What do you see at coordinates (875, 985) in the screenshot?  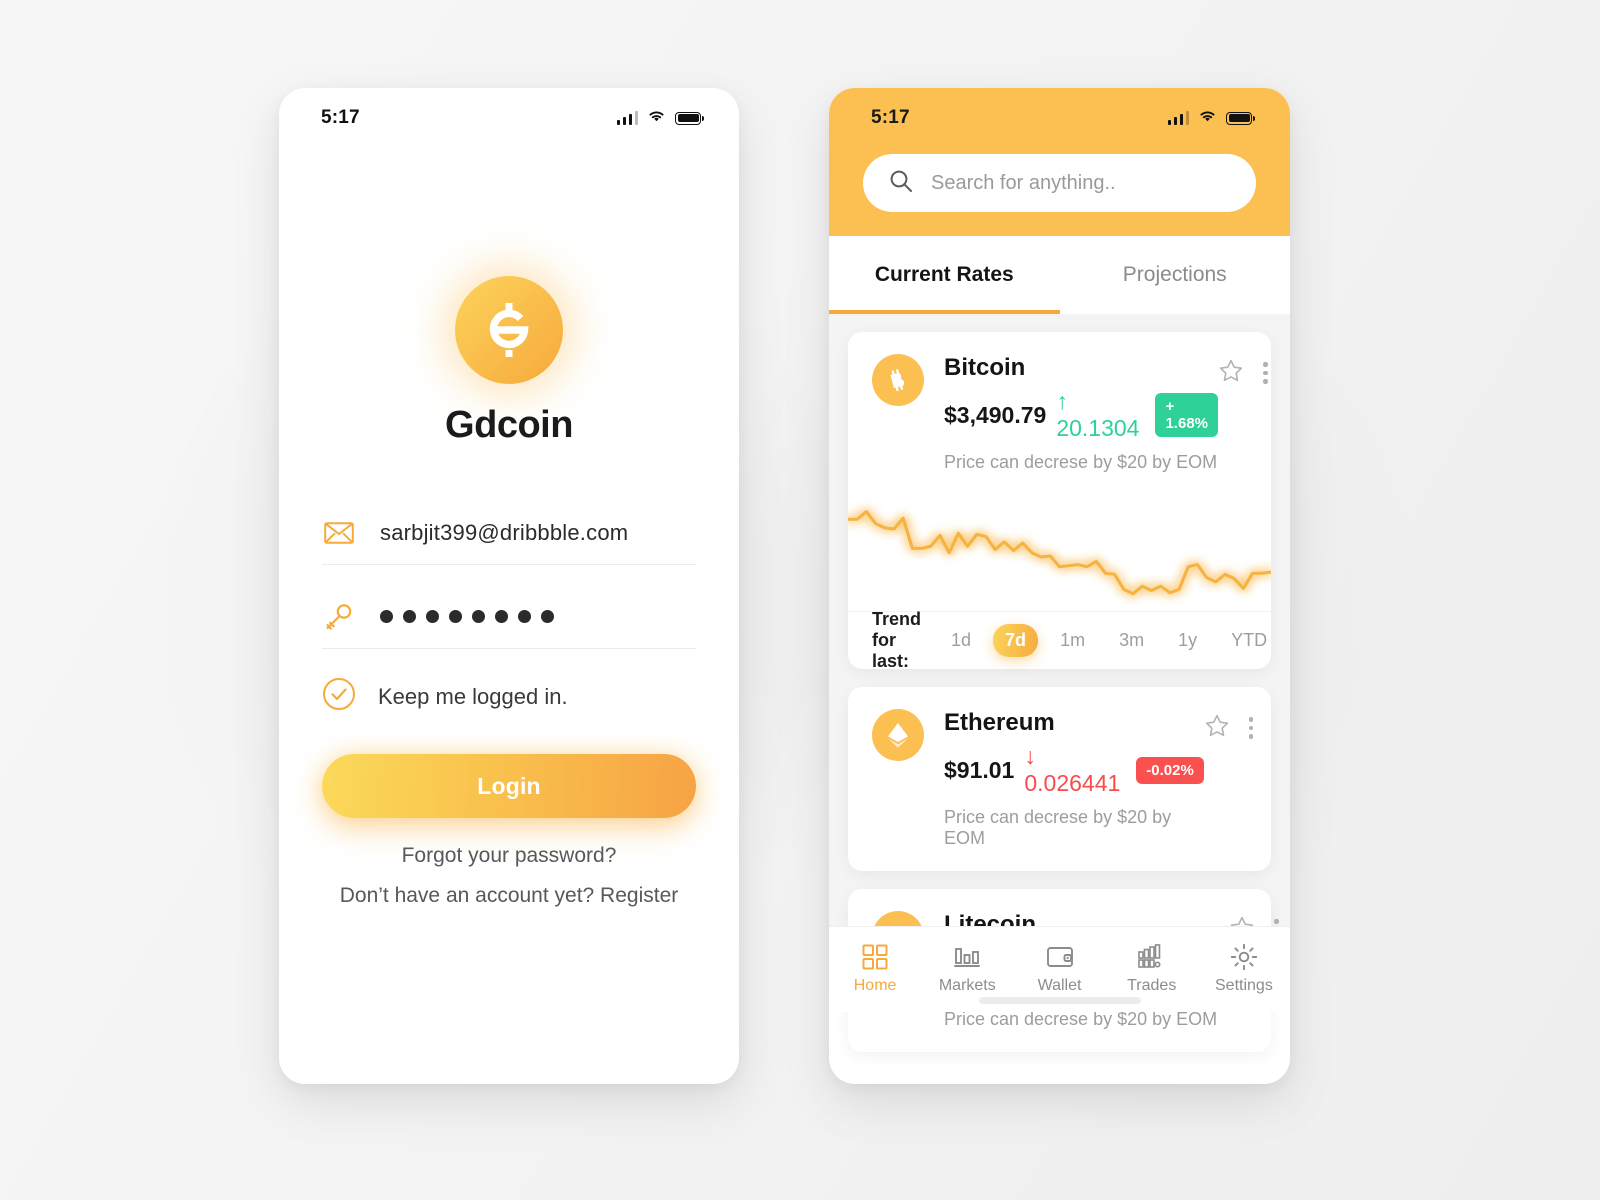 I see `nav-label-home: Home` at bounding box center [875, 985].